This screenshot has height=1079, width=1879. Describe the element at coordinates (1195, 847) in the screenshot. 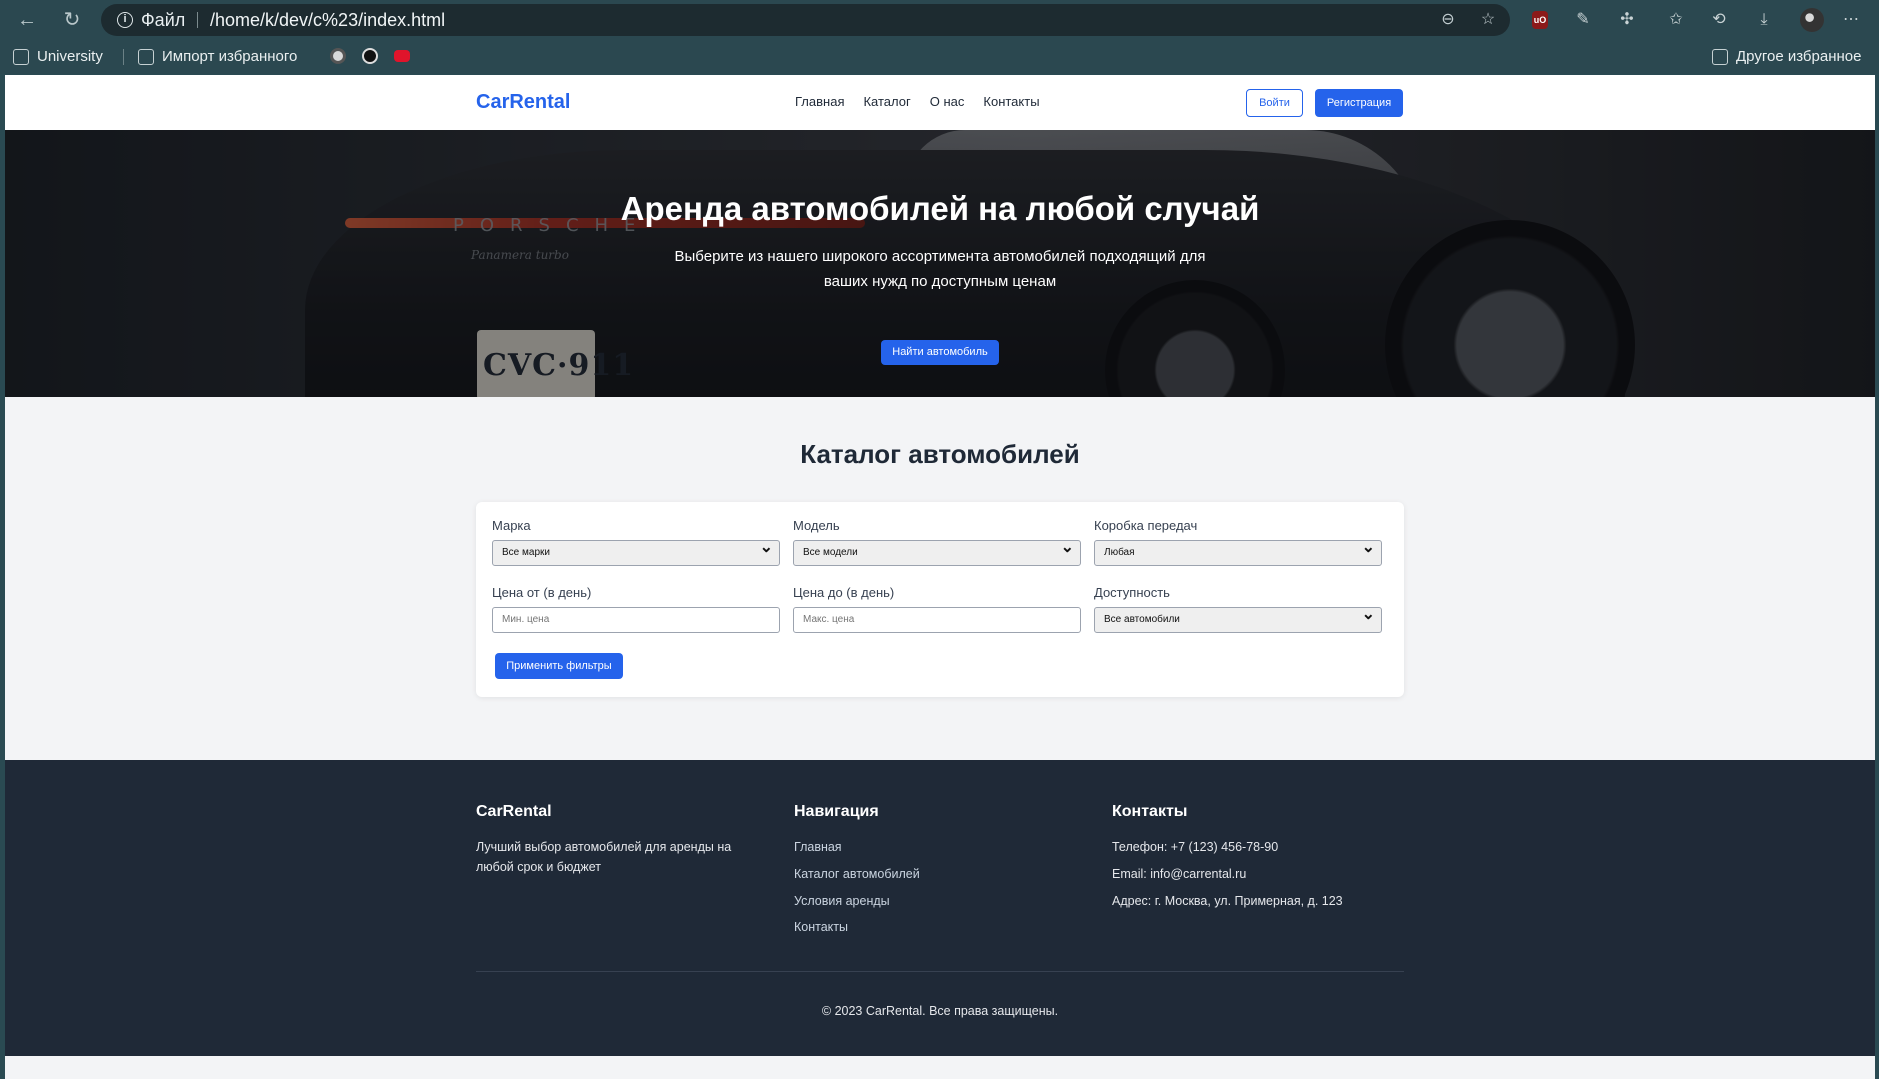

I see `footer-phone: Телефон: +7 (123) 456-78-90` at that location.